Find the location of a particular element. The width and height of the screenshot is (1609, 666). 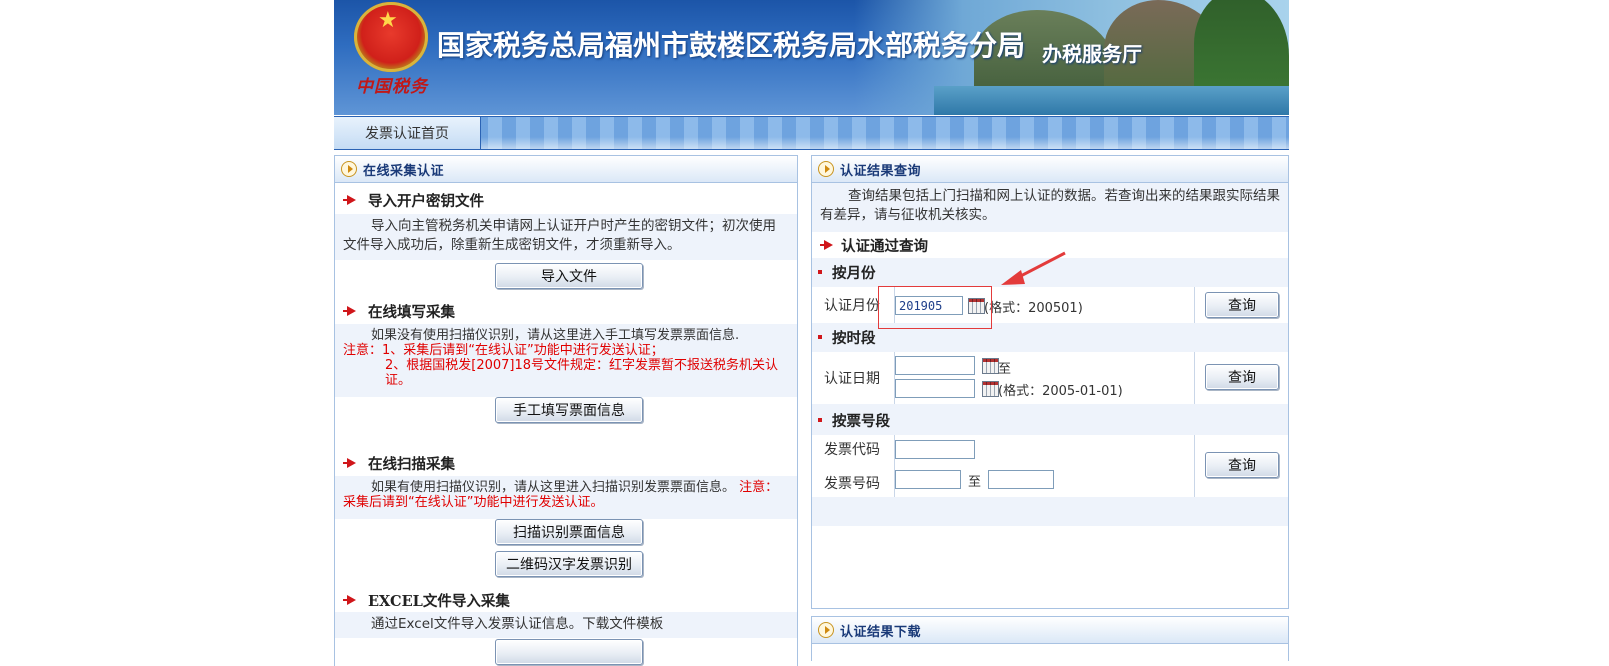

sub-heading-text: 按票号段 is located at coordinates (861, 421).